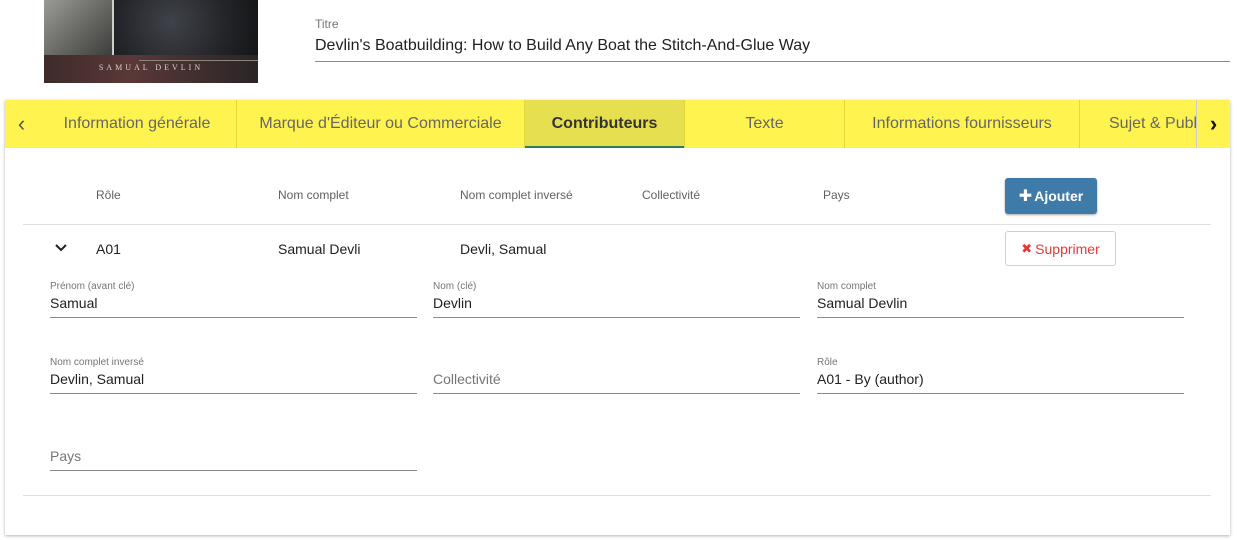  What do you see at coordinates (61, 248) in the screenshot?
I see `chevron-down-icon` at bounding box center [61, 248].